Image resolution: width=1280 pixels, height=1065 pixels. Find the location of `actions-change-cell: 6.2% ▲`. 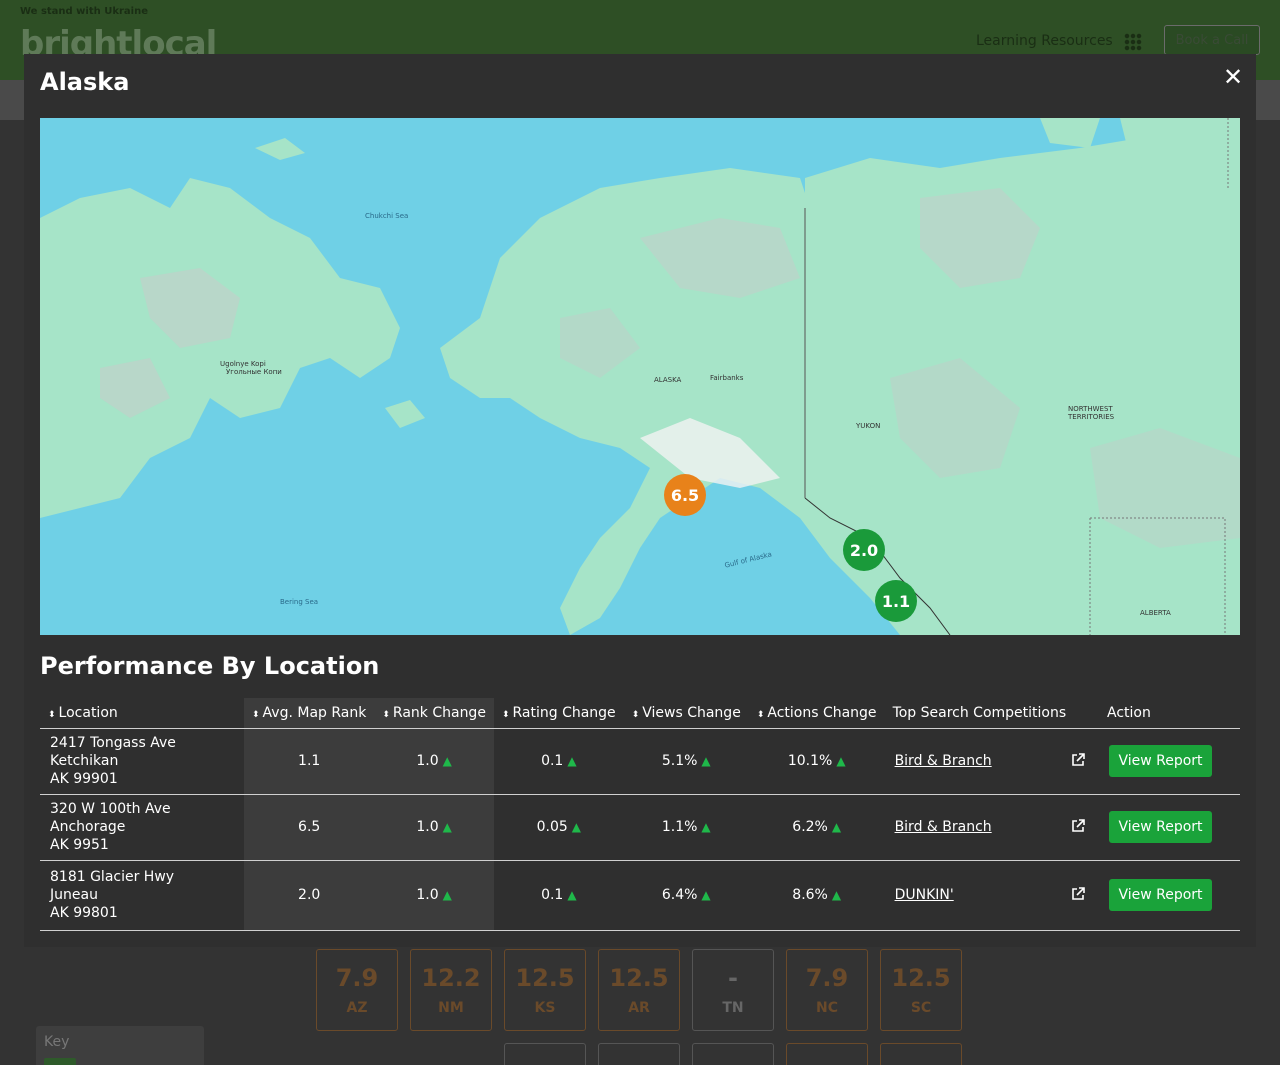

actions-change-cell: 6.2% ▲ is located at coordinates (816, 827).